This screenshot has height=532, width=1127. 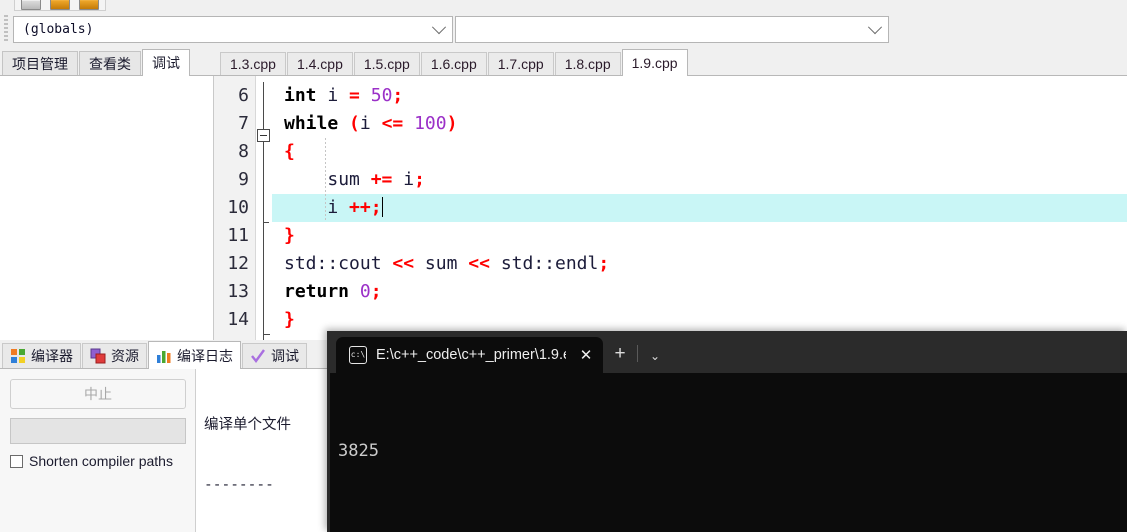 I want to click on editor-tab-1-5: 1.5.cpp, so click(x=386, y=63).